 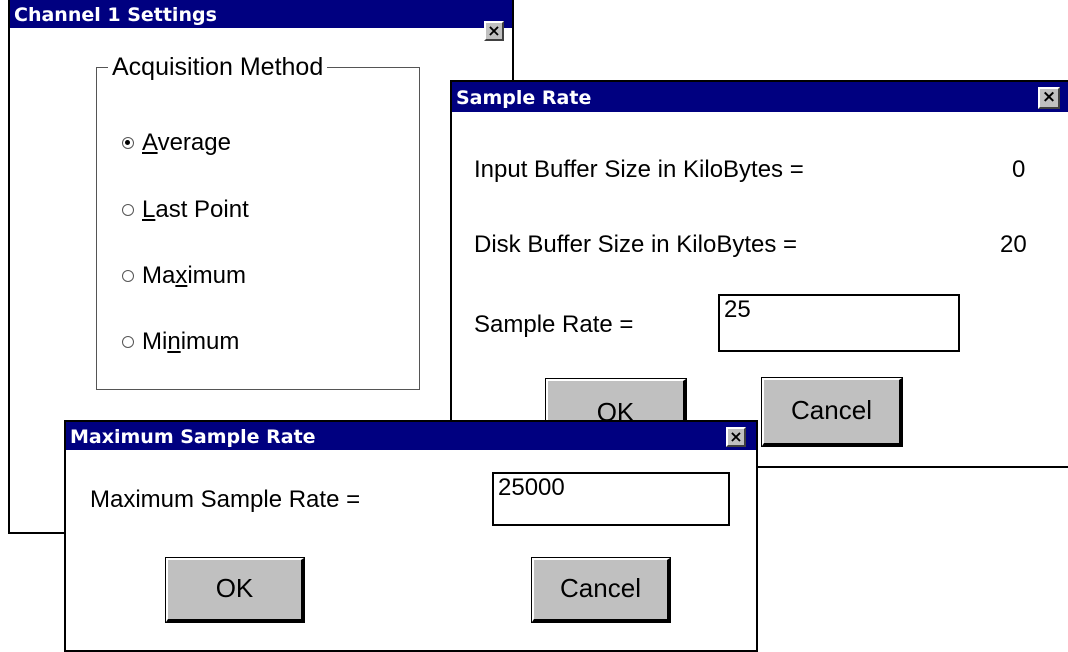 I want to click on radio-maximum: Maximum, so click(x=184, y=276).